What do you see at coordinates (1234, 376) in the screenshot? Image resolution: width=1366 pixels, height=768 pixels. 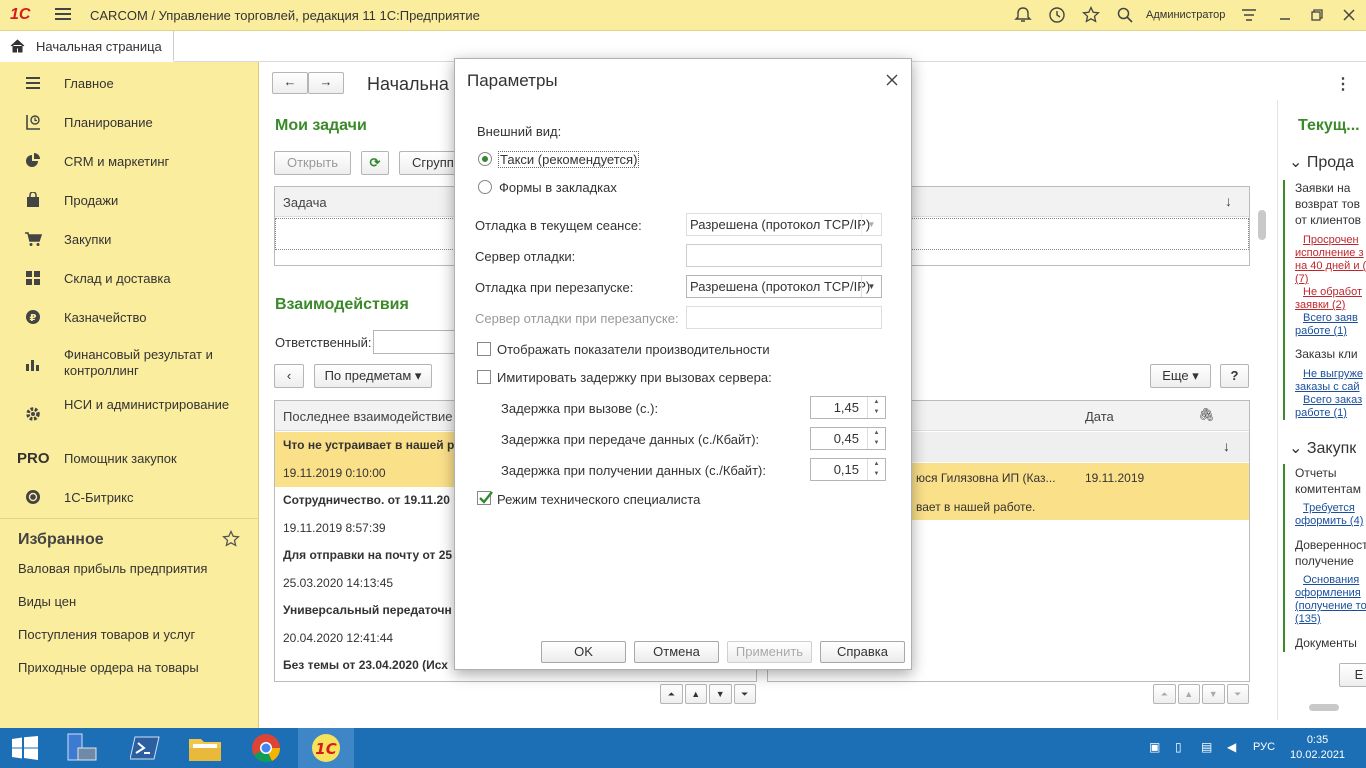 I see `help-button: ?` at bounding box center [1234, 376].